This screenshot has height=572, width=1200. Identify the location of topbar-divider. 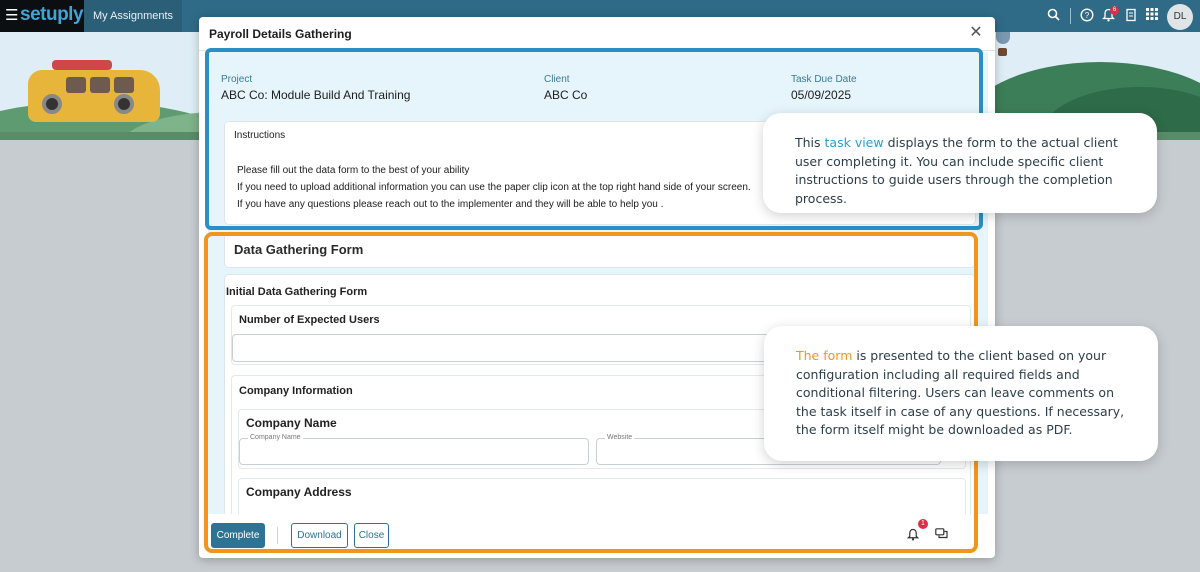
(1070, 16).